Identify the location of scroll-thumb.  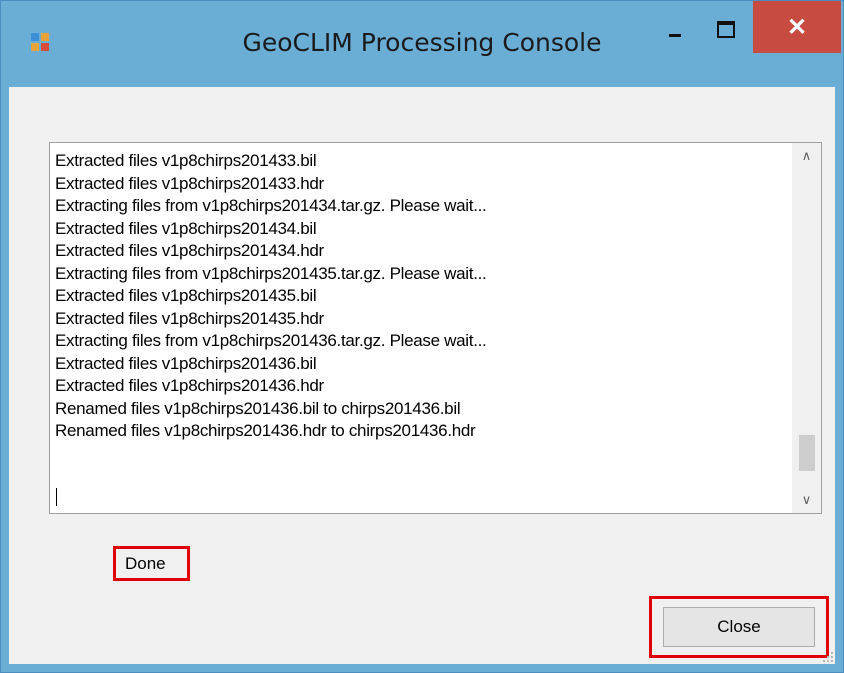
(807, 453).